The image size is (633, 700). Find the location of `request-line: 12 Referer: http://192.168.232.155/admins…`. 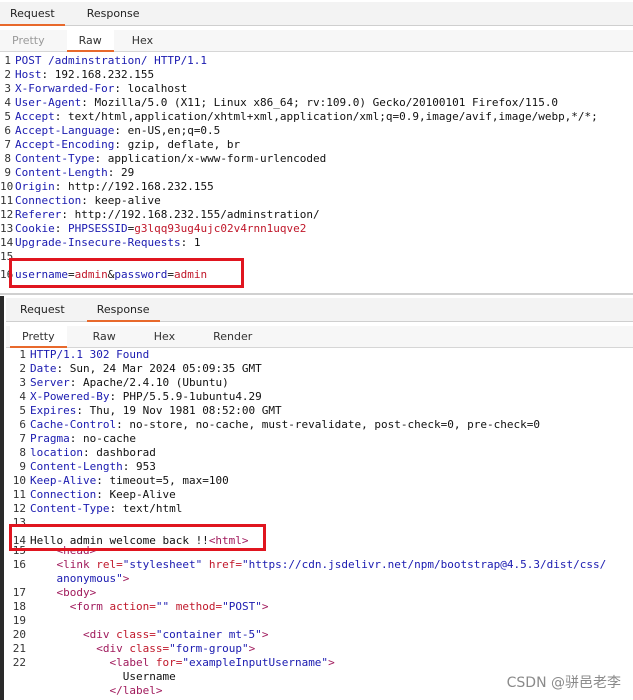

request-line: 12 Referer: http://192.168.232.155/admins… is located at coordinates (160, 214).